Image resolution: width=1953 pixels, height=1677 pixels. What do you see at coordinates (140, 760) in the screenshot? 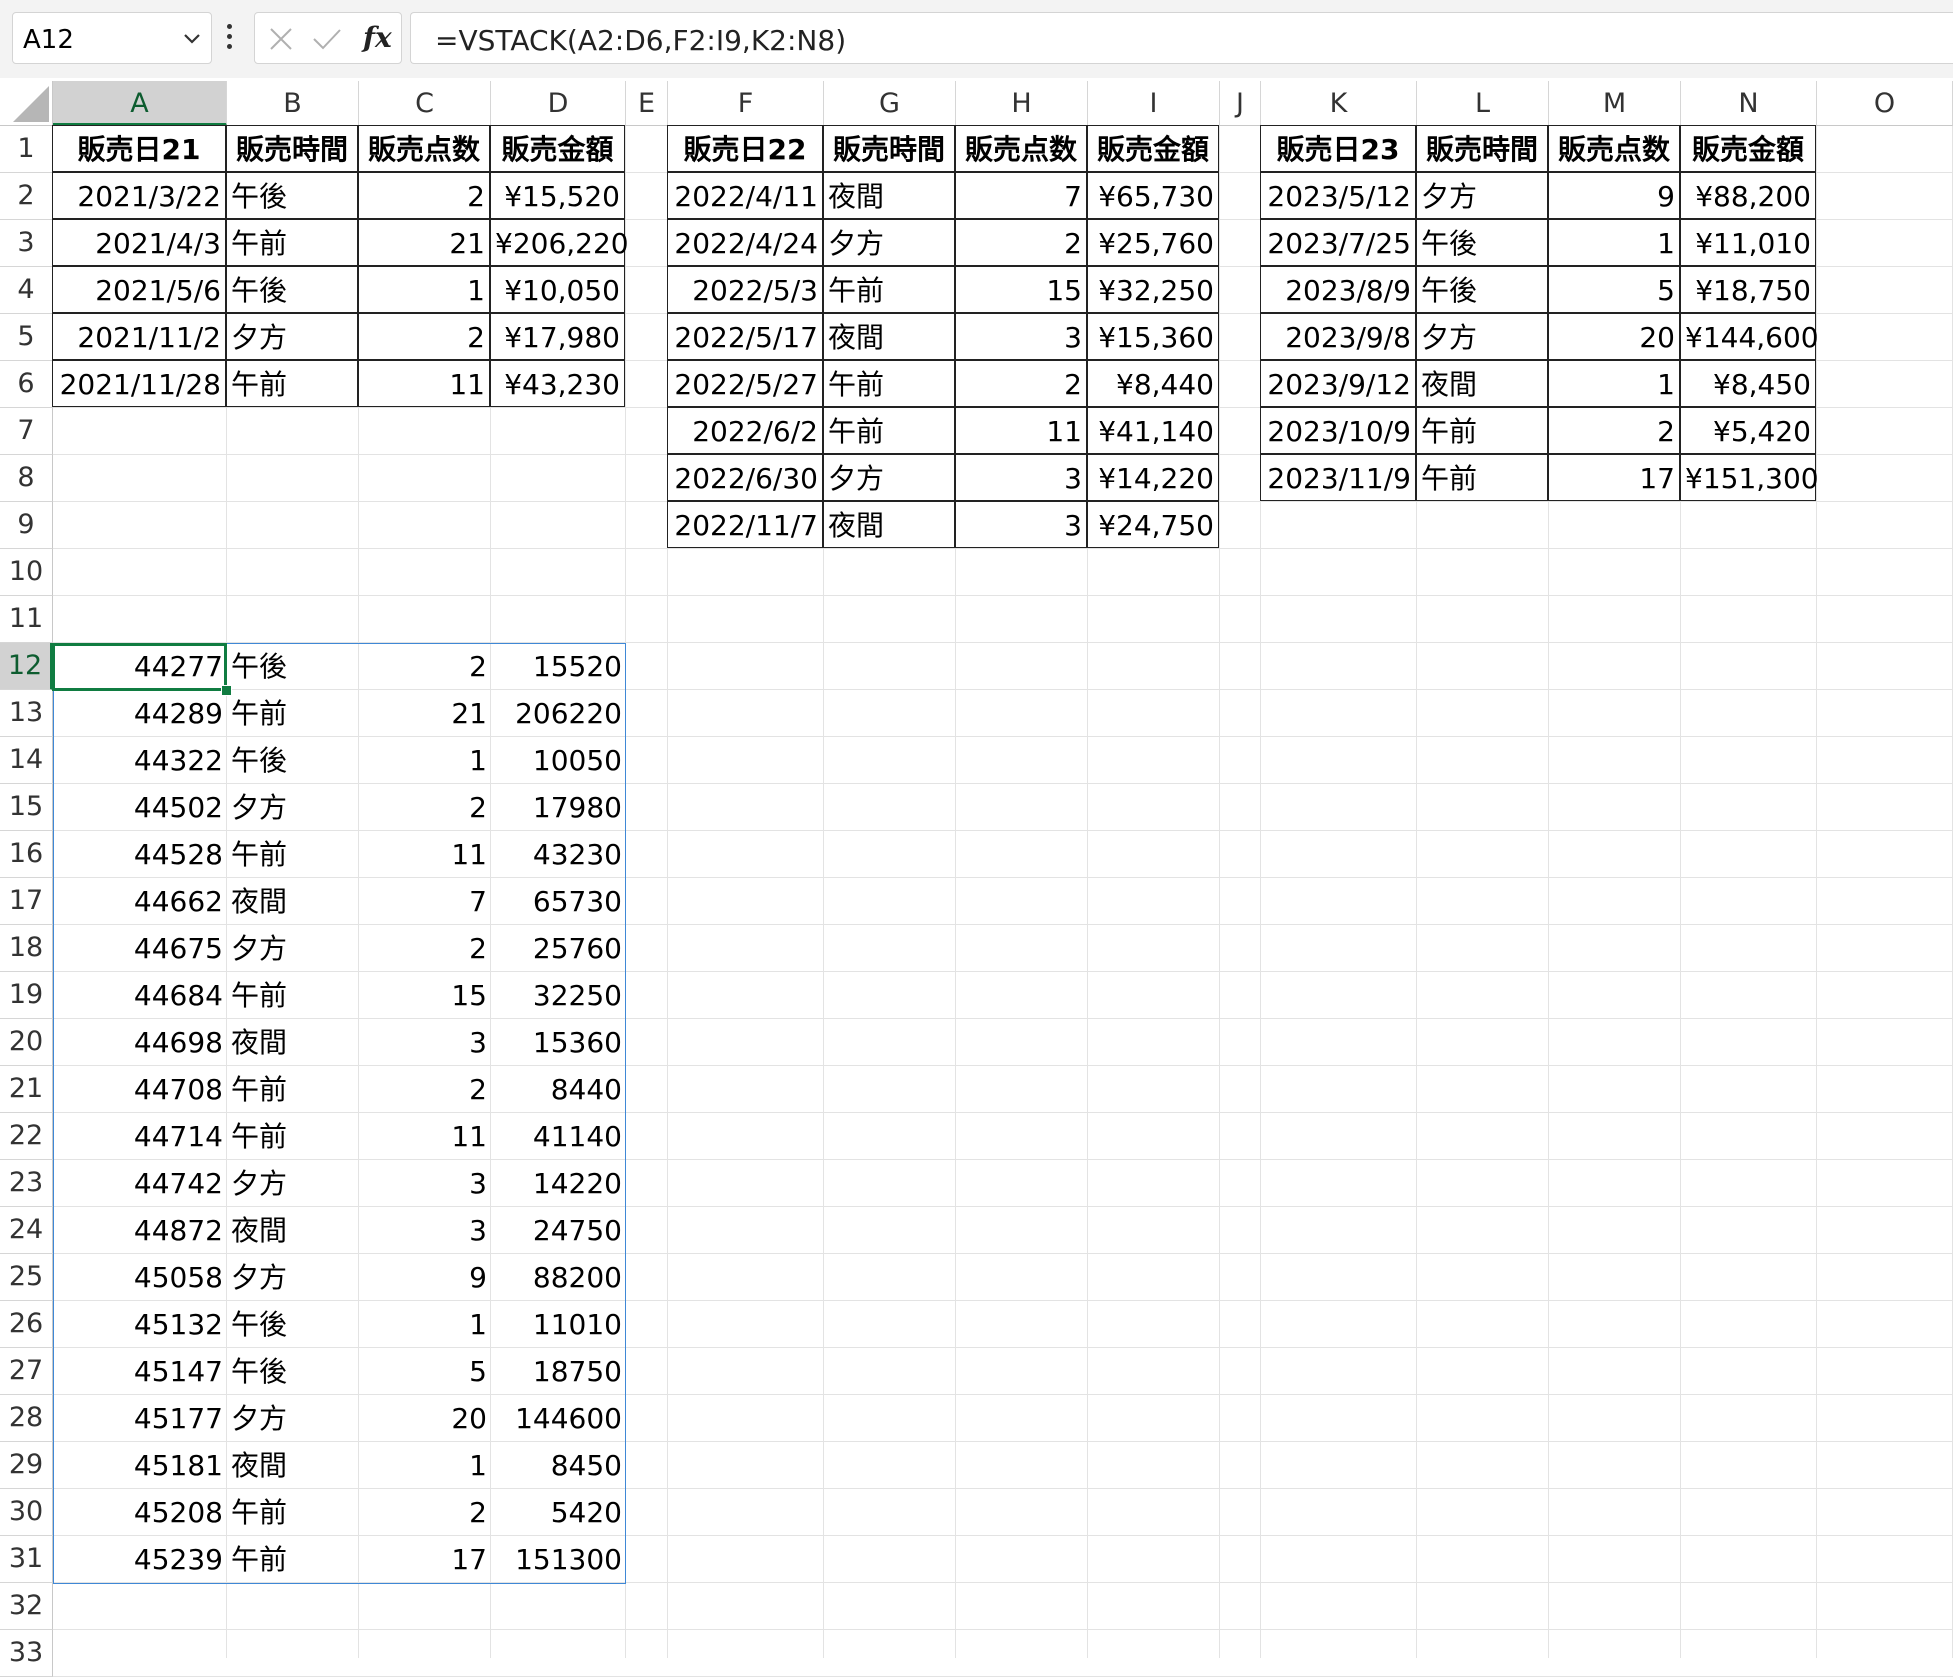
I see `spill-cell: 44322` at bounding box center [140, 760].